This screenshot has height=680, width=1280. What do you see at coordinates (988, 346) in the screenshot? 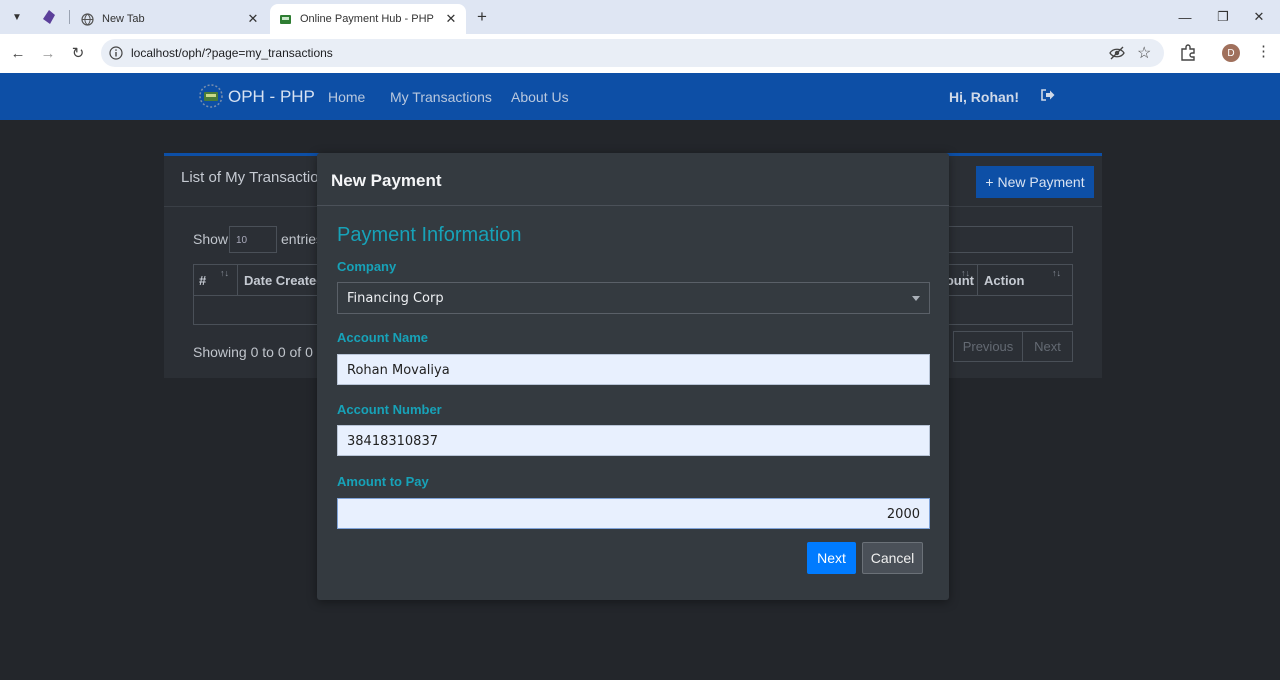
I see `pagination-previous: Previous` at bounding box center [988, 346].